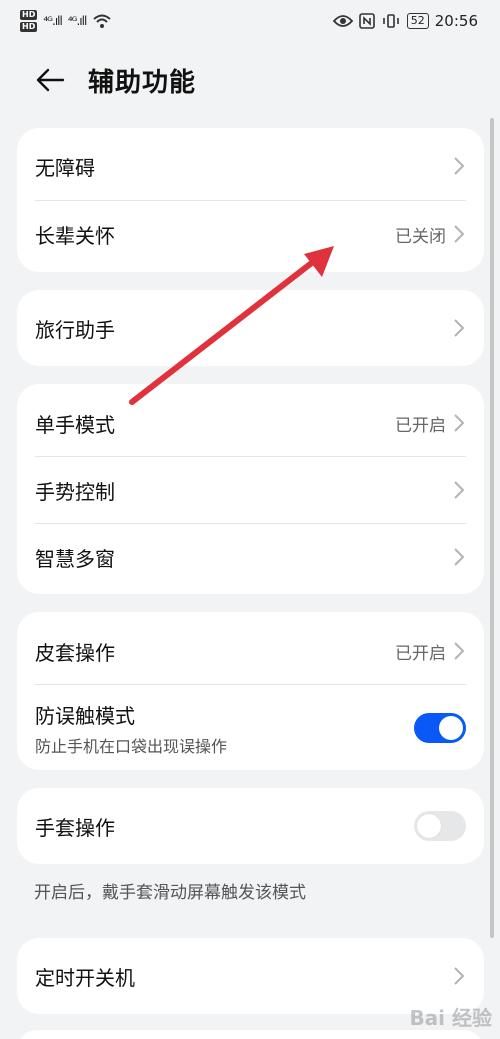 This screenshot has width=500, height=1039. I want to click on divider, so click(250, 684).